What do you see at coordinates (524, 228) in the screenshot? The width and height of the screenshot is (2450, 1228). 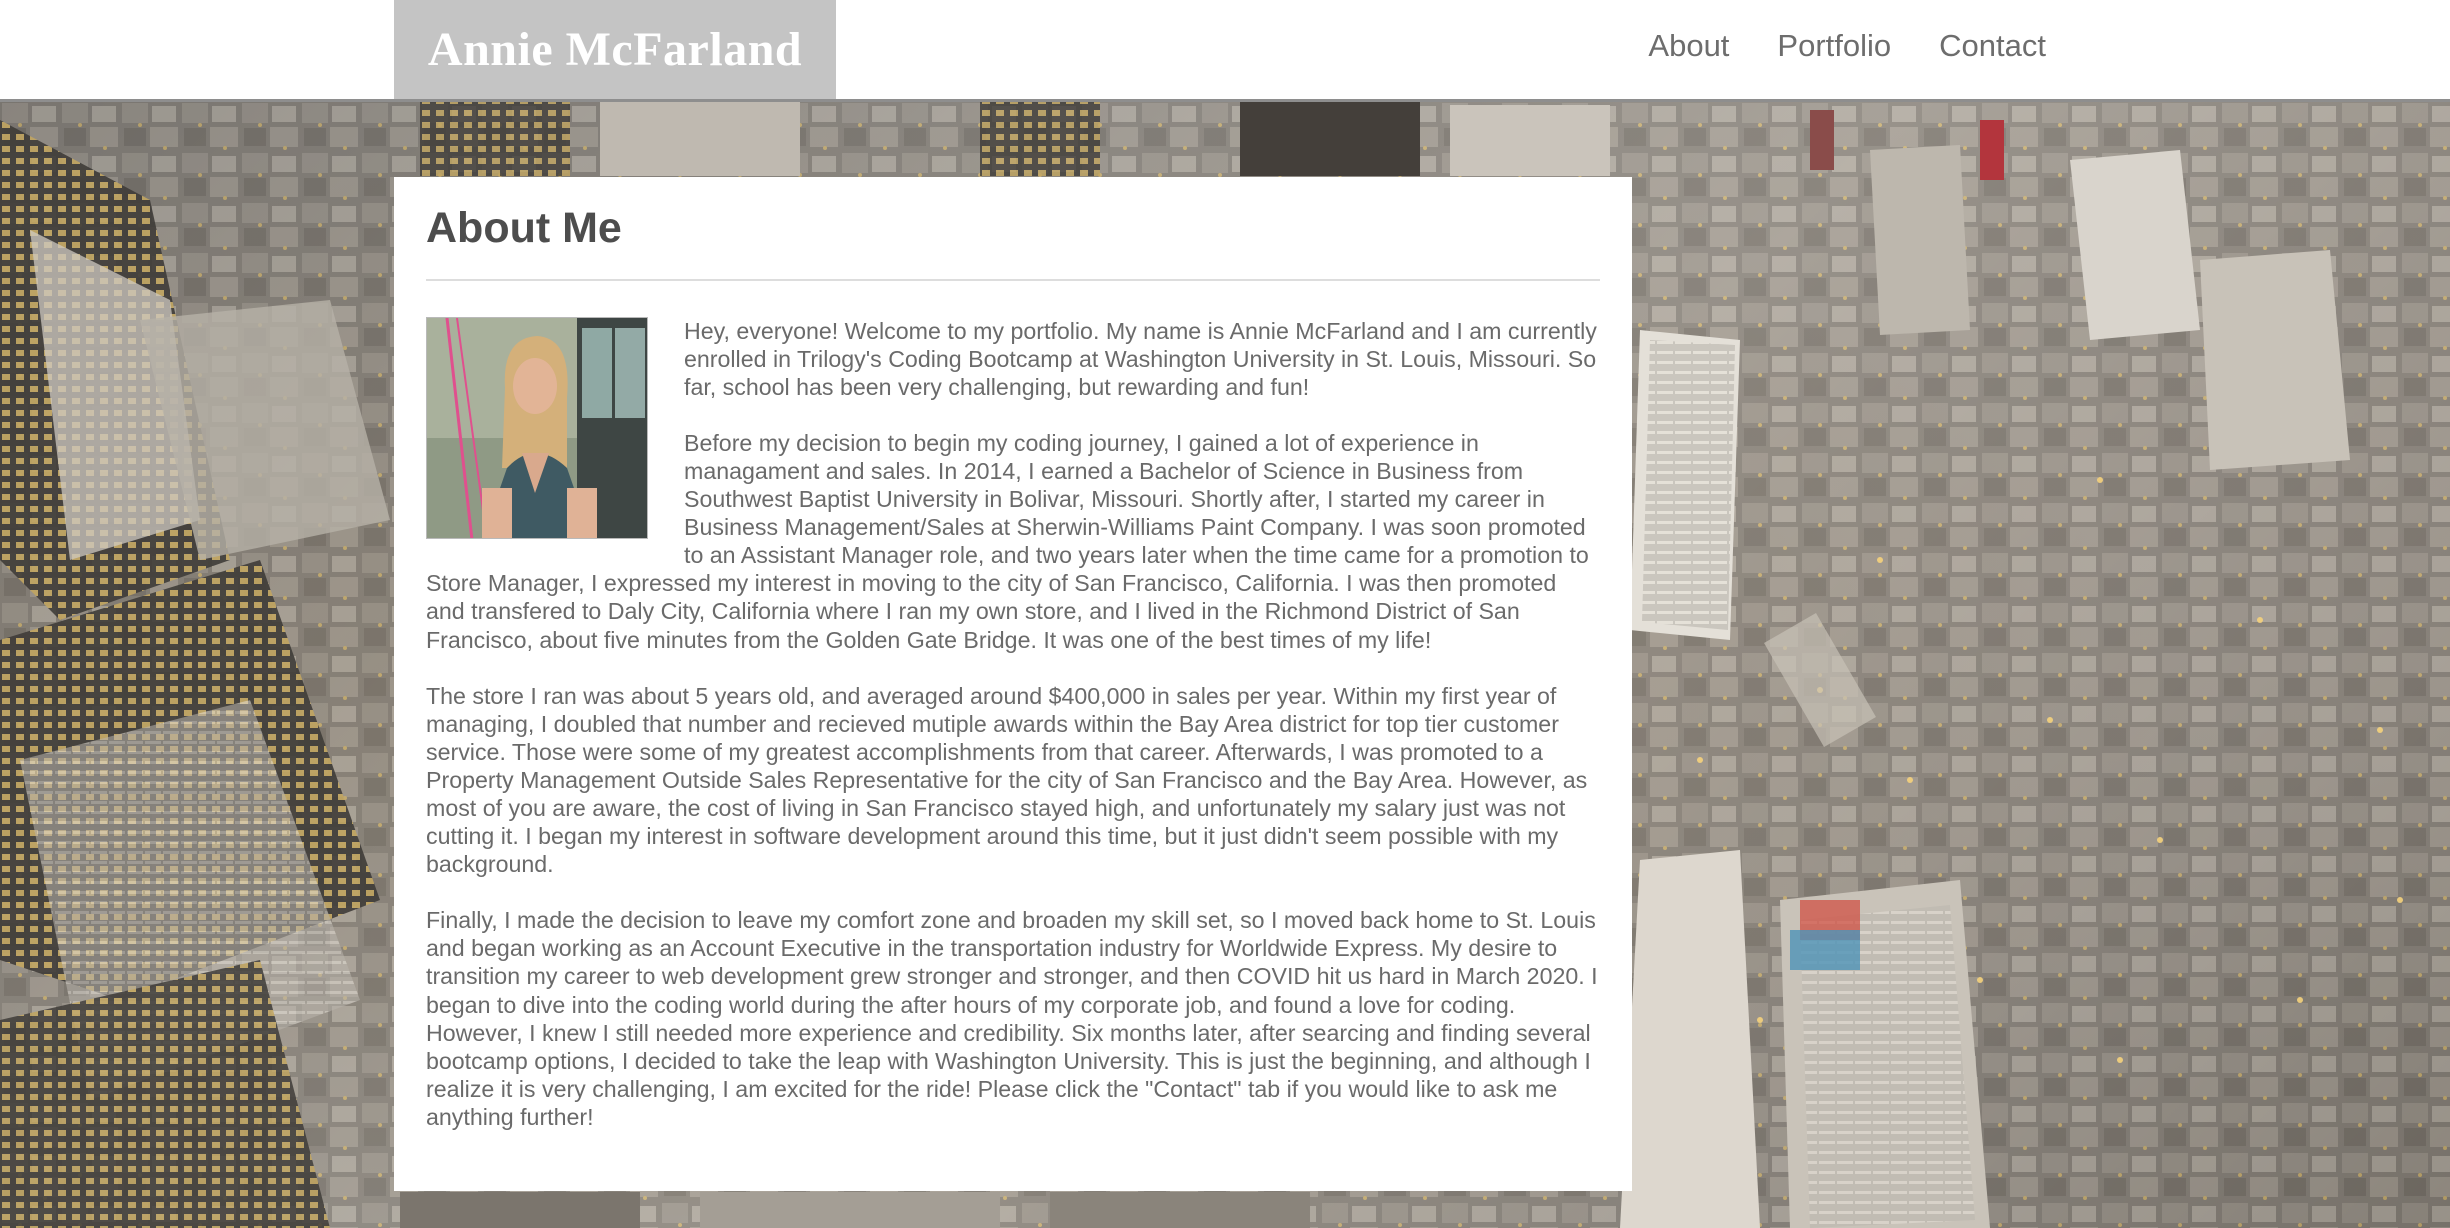 I see `page-title: About Me` at bounding box center [524, 228].